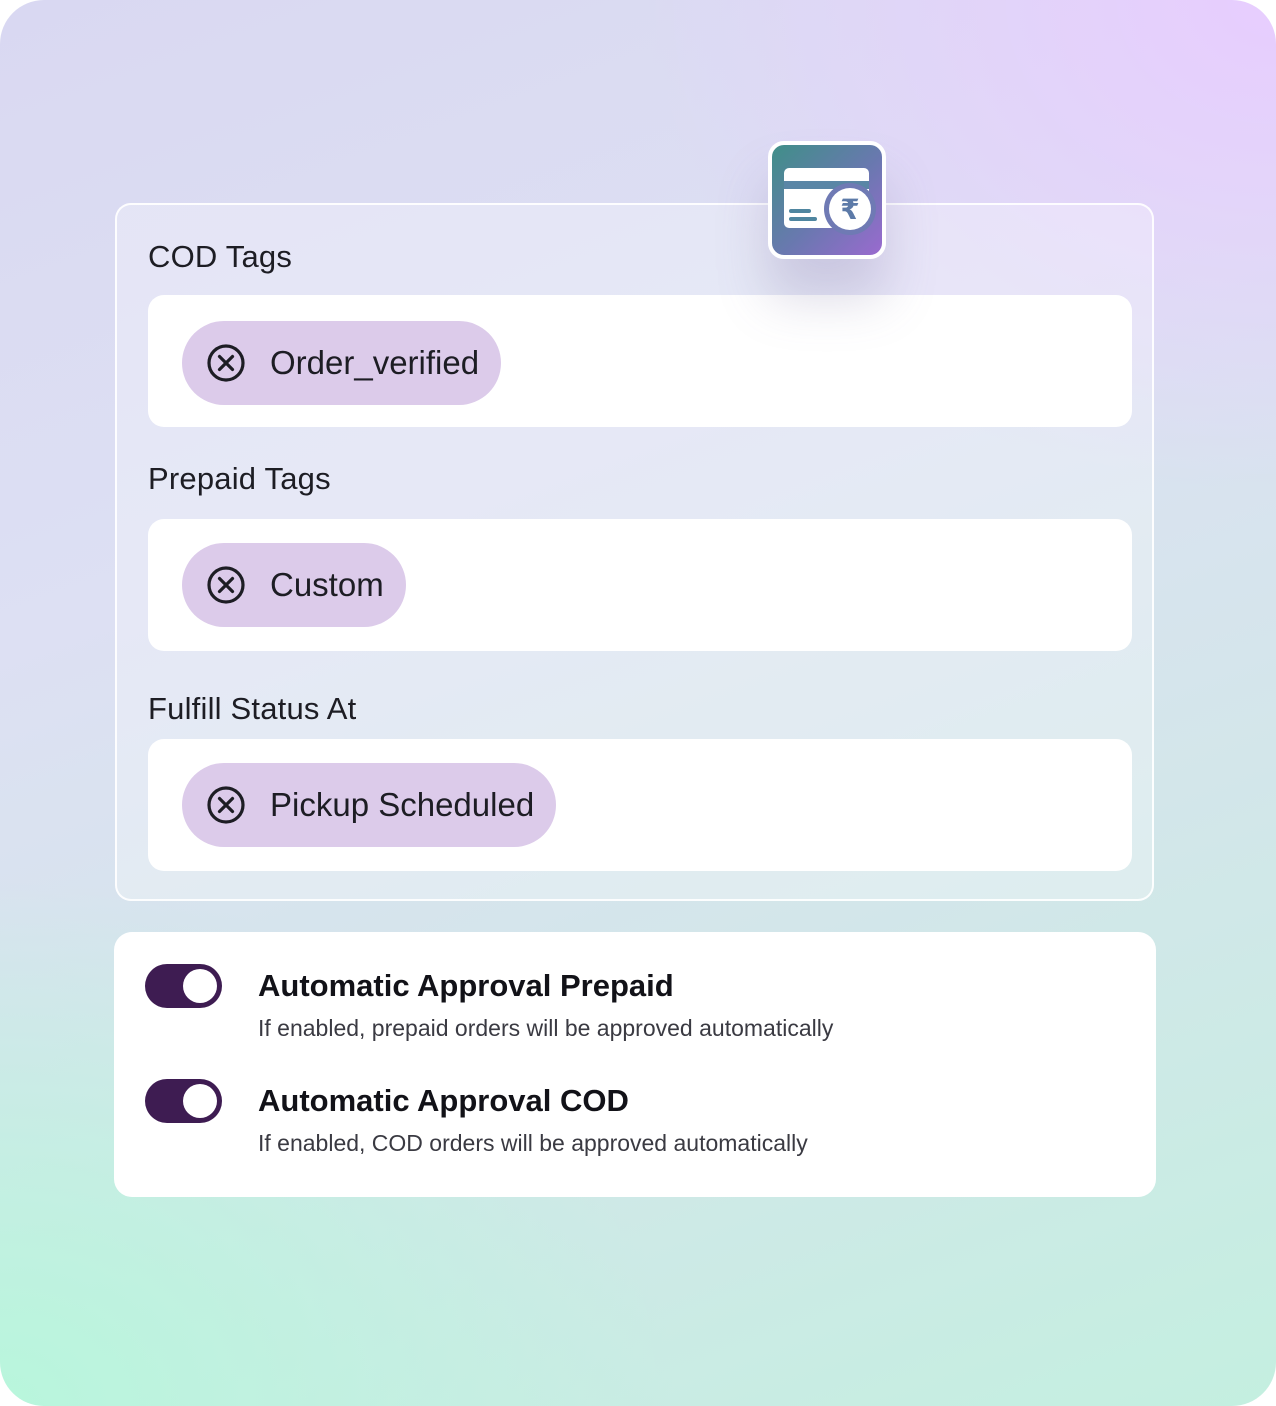  What do you see at coordinates (466, 985) in the screenshot?
I see `auto-approval-prepaid-title: Automatic Approval Prepaid` at bounding box center [466, 985].